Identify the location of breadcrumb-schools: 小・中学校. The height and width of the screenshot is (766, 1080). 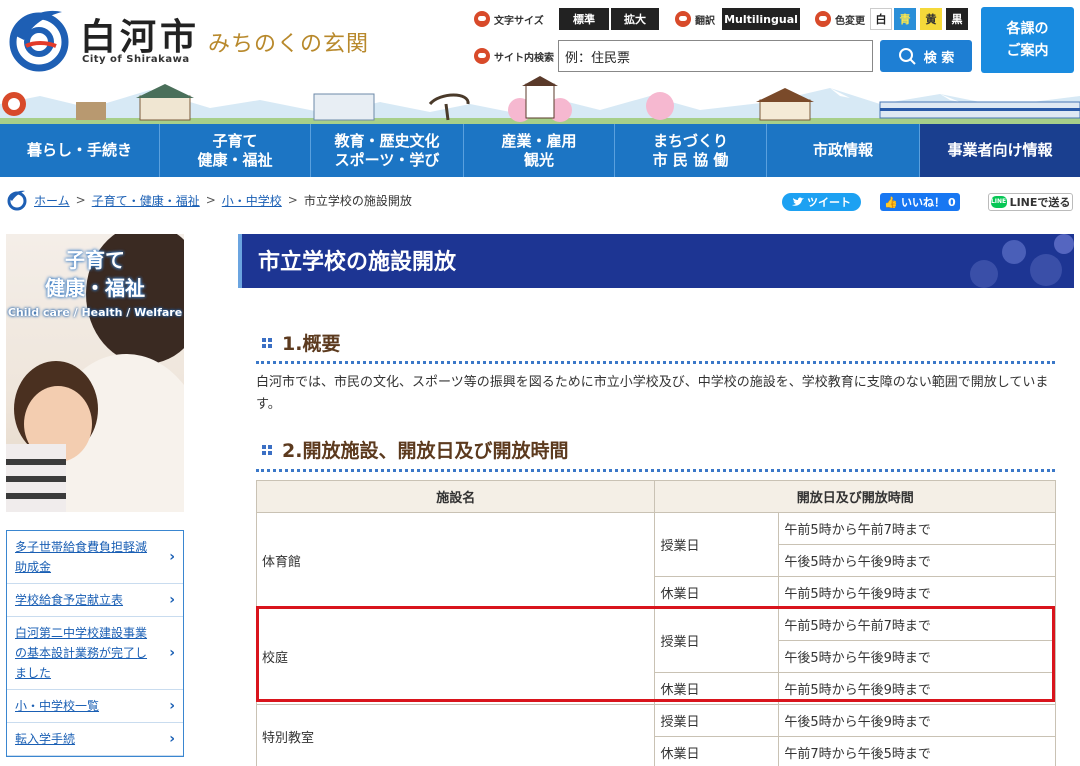
(252, 200).